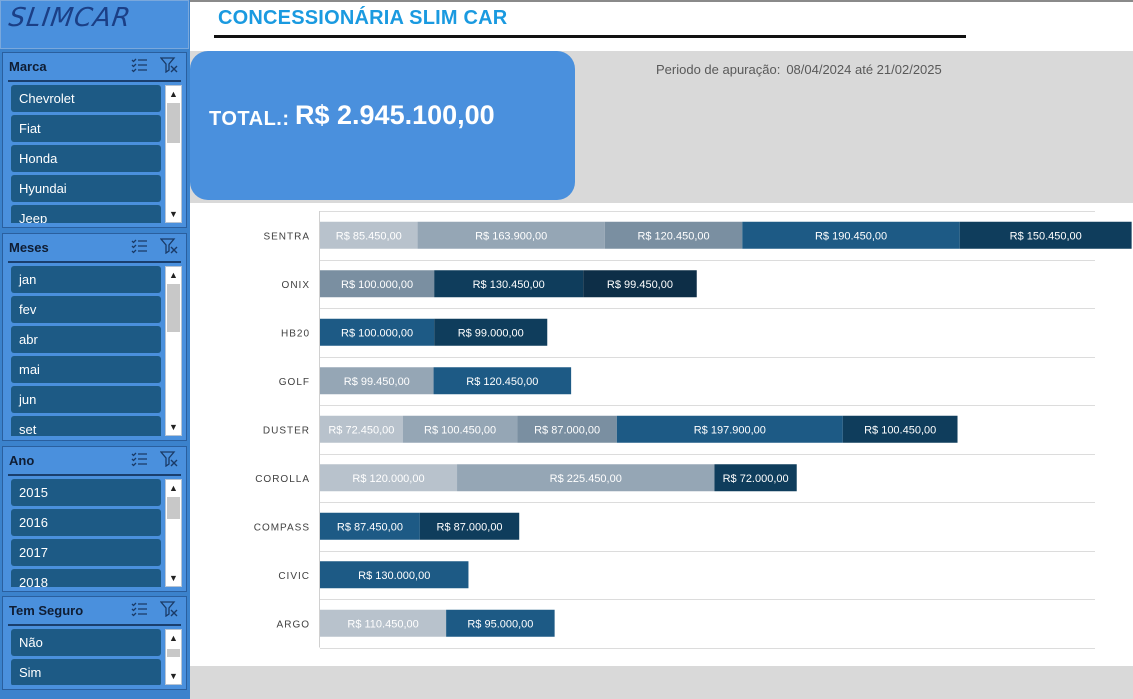  What do you see at coordinates (86, 492) in the screenshot?
I see `slicer-item-2015: 2015` at bounding box center [86, 492].